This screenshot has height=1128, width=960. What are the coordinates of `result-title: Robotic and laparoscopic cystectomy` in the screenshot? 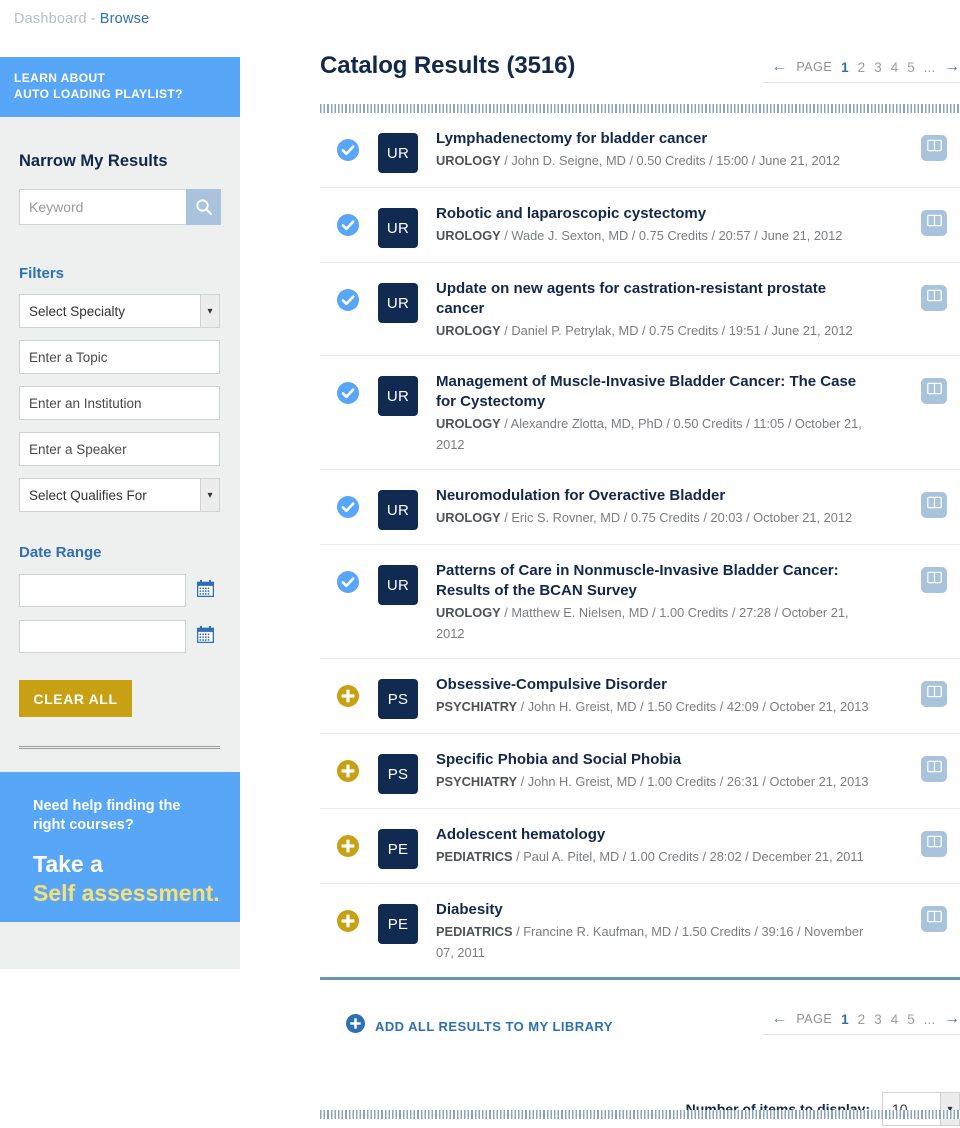 It's located at (571, 213).